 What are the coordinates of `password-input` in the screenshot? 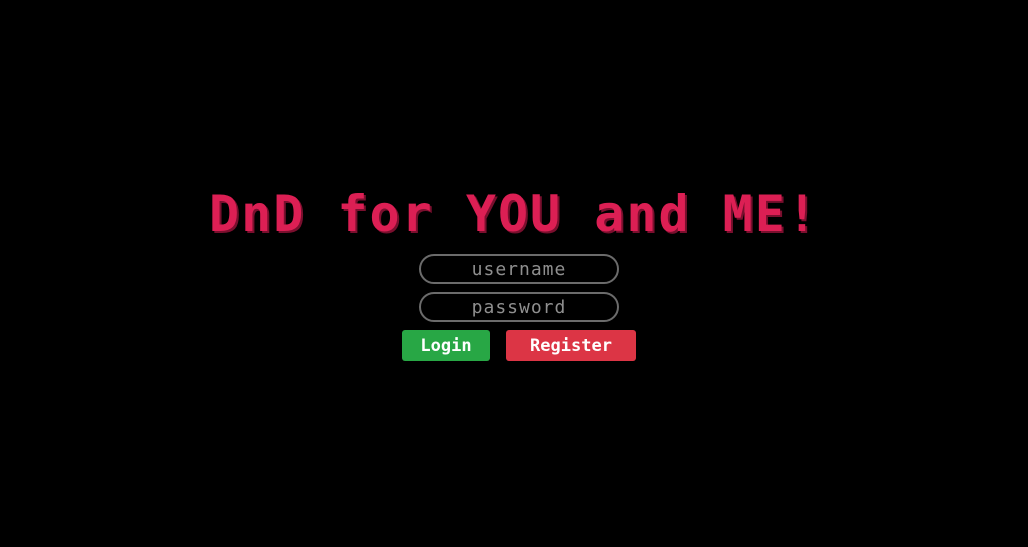 It's located at (519, 307).